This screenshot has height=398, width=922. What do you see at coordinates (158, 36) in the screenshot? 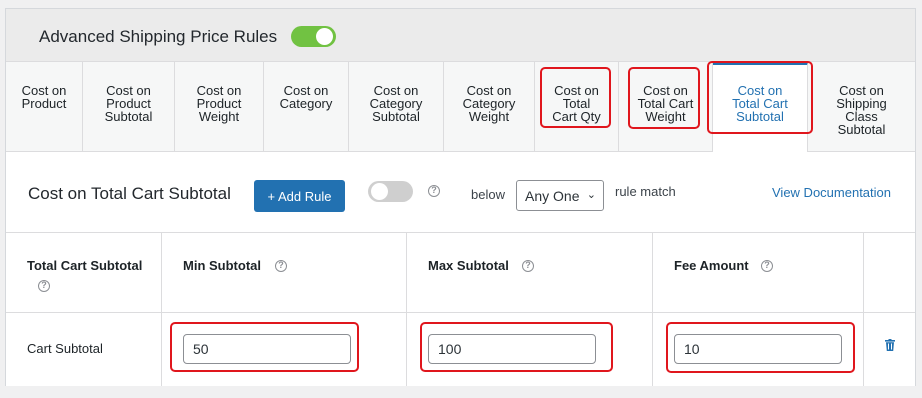
I see `page-title: Advanced Shipping Price Rules` at bounding box center [158, 36].